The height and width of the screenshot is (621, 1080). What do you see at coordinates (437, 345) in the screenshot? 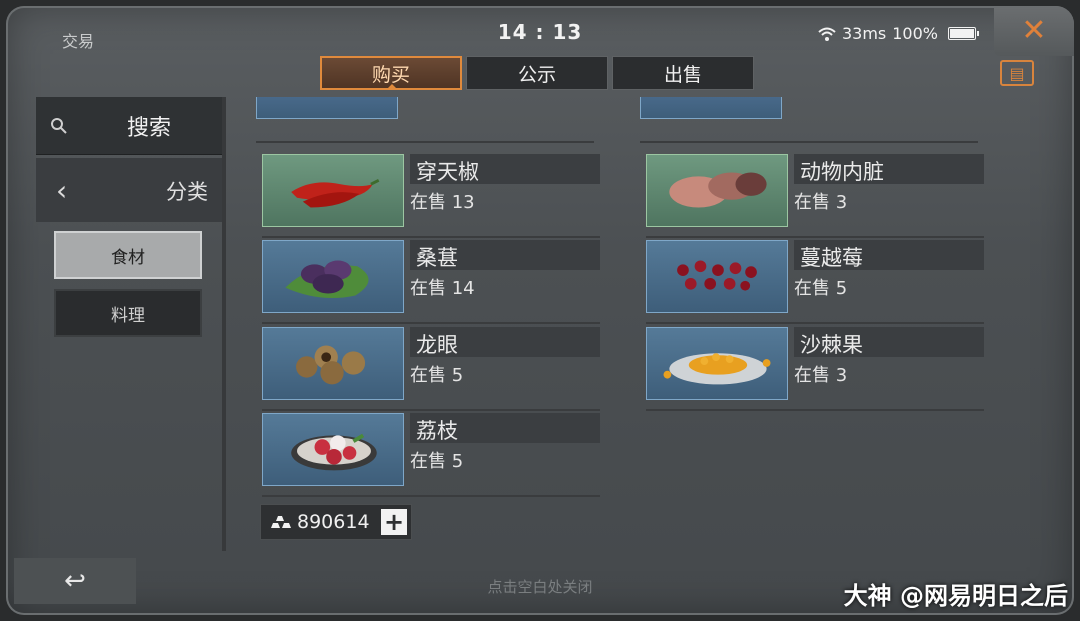
I see `item-name: 龙眼` at bounding box center [437, 345].